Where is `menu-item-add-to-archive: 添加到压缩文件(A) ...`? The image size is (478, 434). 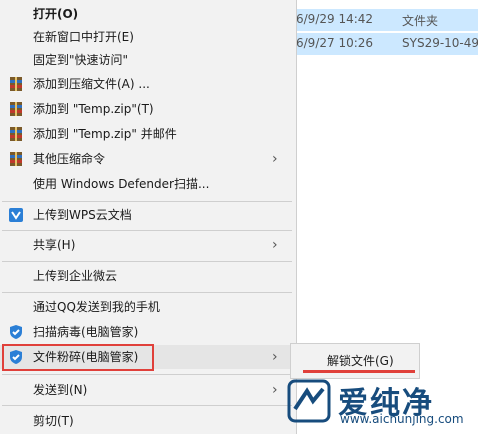
menu-item-add-to-archive: 添加到压缩文件(A) ... is located at coordinates (148, 84).